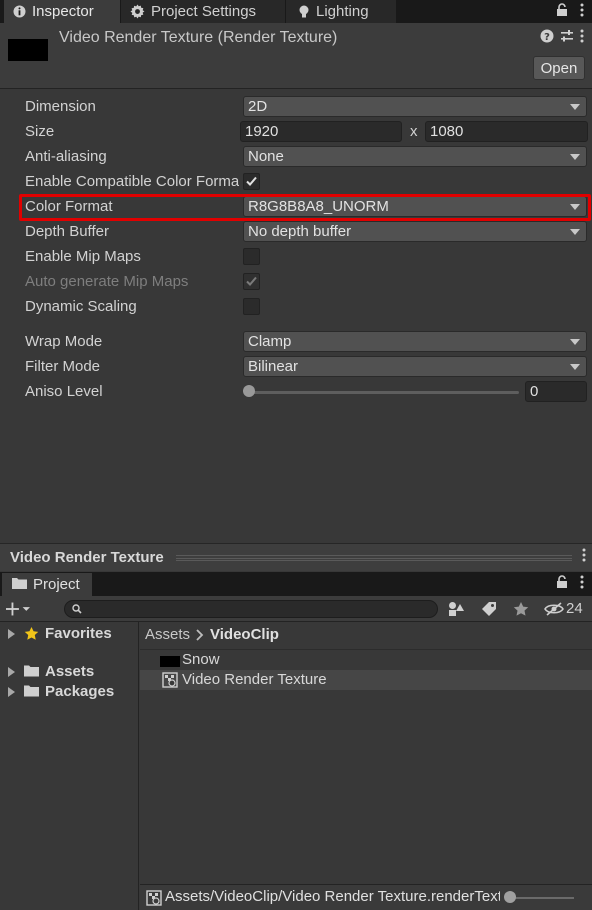 Image resolution: width=592 pixels, height=910 pixels. What do you see at coordinates (19, 584) in the screenshot?
I see `folder-icon` at bounding box center [19, 584].